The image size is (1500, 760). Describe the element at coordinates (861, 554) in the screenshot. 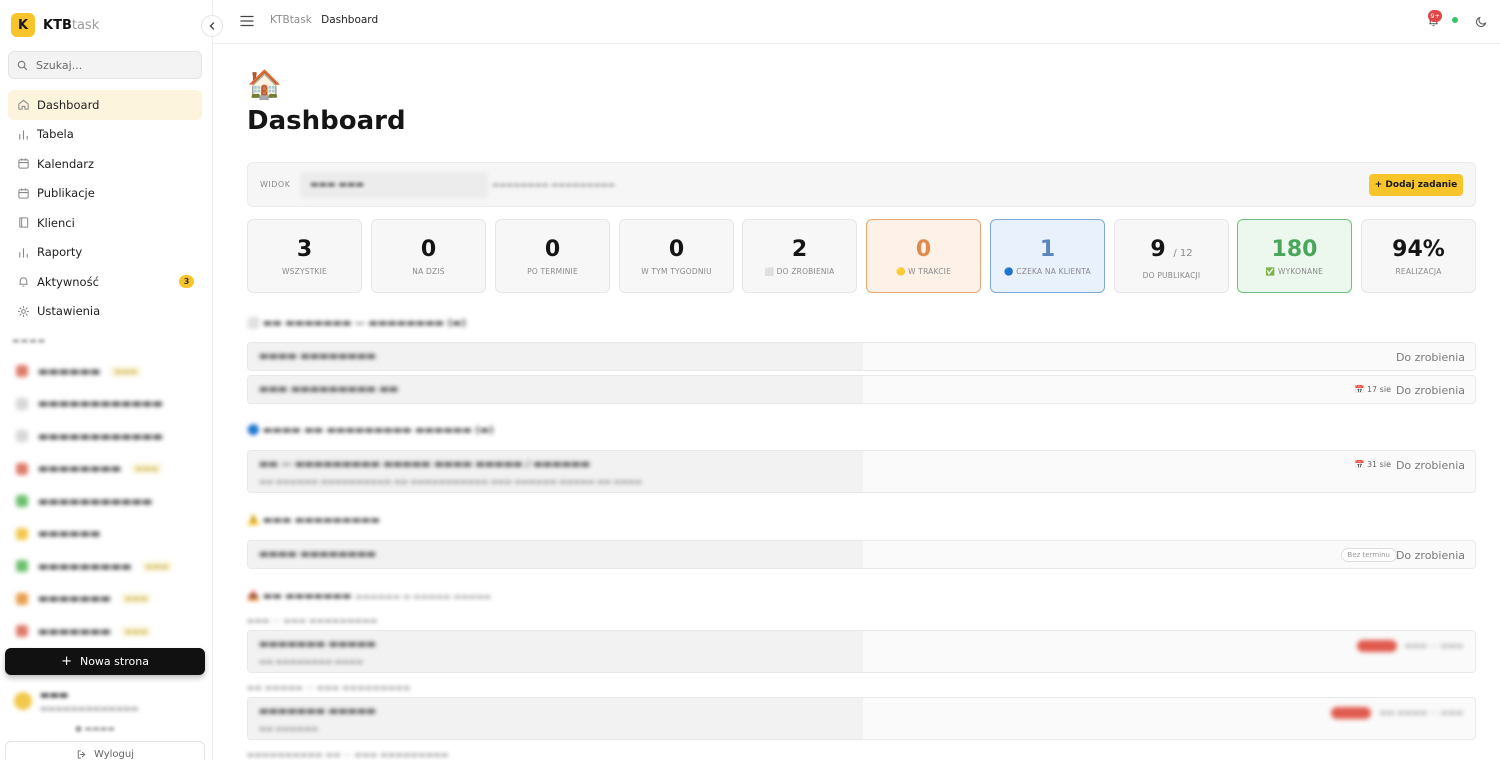

I see `task-row: ▬▬▬▬ ▬▬▬▬▬▬▬▬ Bez terminu Do zrobienia` at that location.